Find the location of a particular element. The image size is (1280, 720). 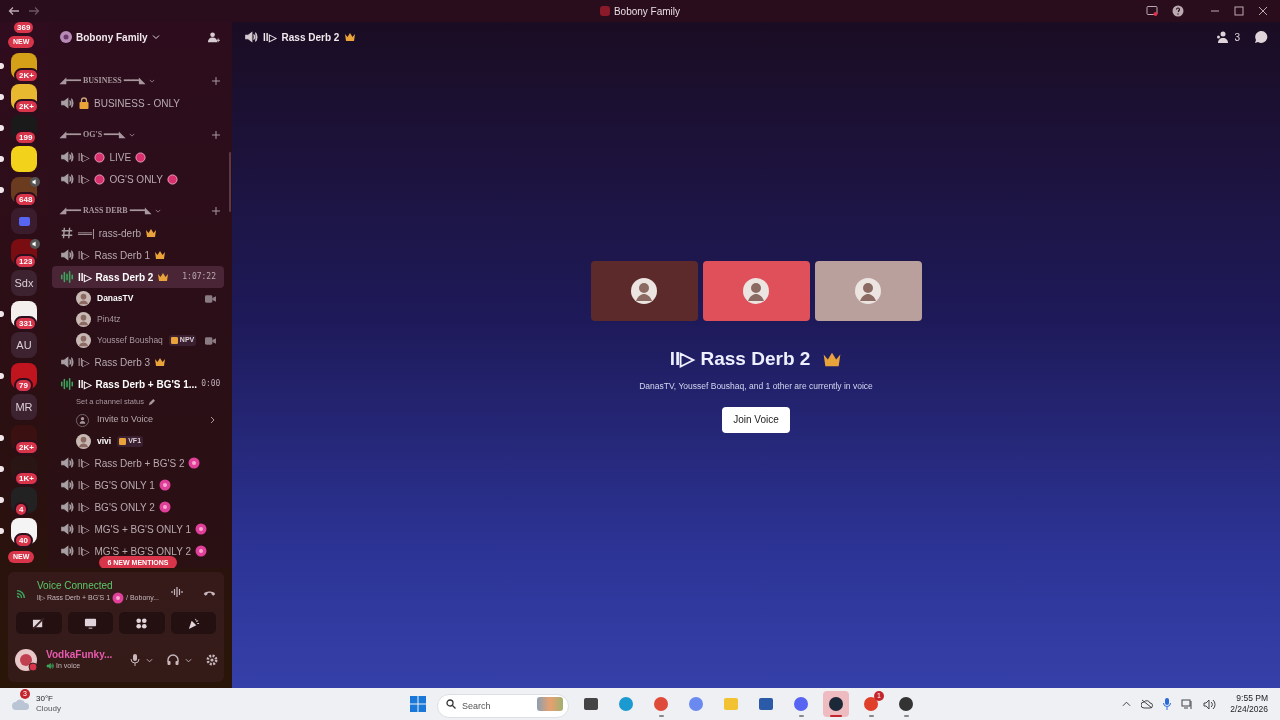

crown-icon is located at coordinates (350, 37).